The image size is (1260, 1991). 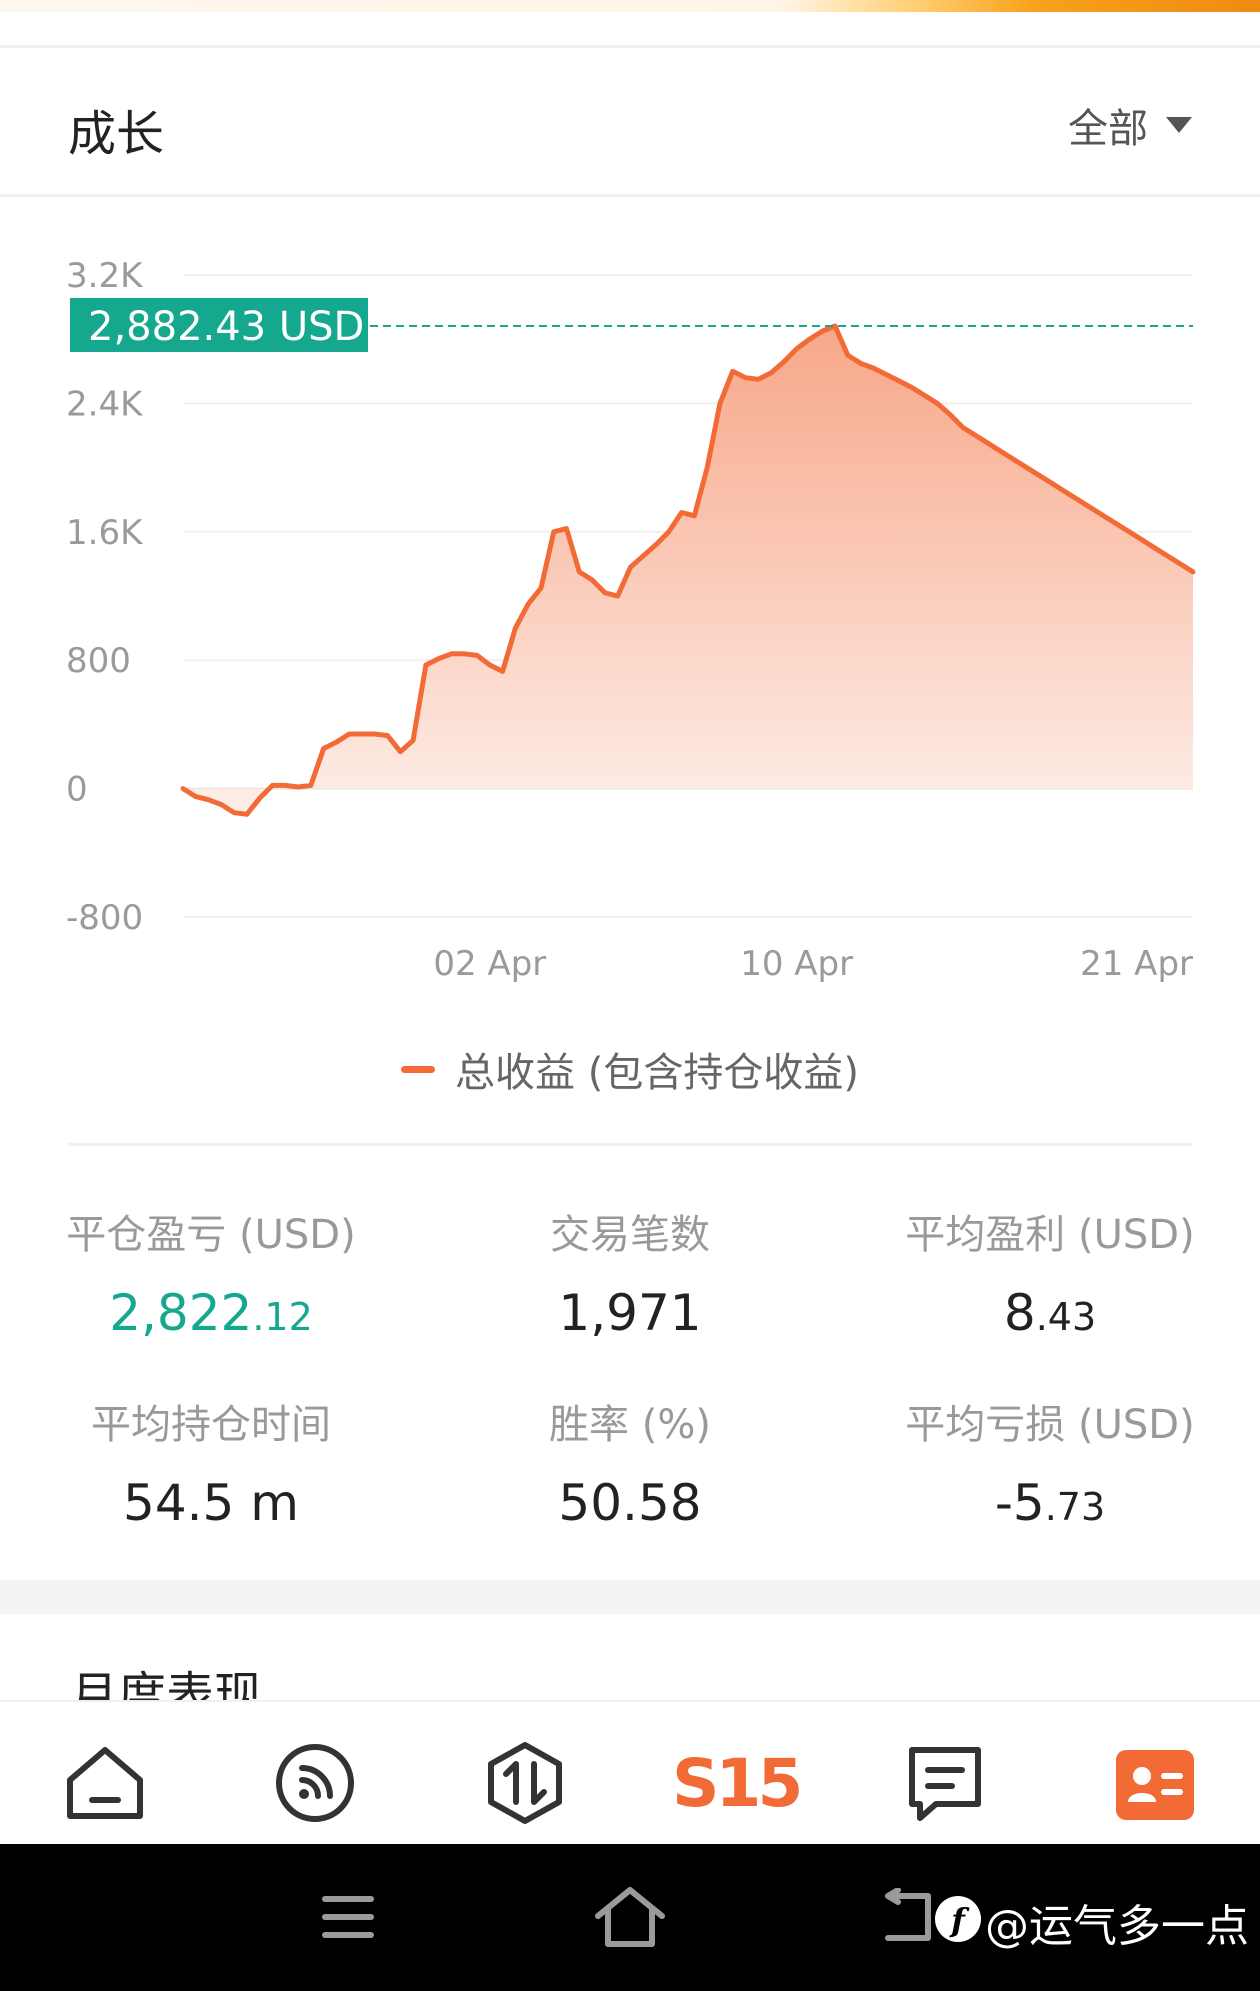 What do you see at coordinates (211, 1272) in the screenshot?
I see `stat-closed-pnl: 平仓盈亏 (USD) 2,822.12` at bounding box center [211, 1272].